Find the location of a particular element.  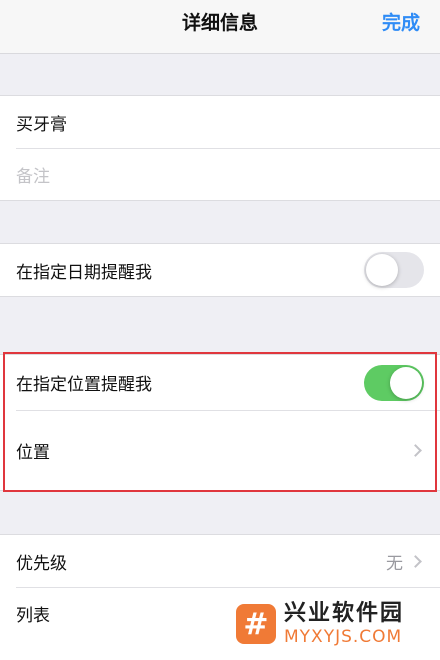

priority-value: 无 is located at coordinates (394, 563).